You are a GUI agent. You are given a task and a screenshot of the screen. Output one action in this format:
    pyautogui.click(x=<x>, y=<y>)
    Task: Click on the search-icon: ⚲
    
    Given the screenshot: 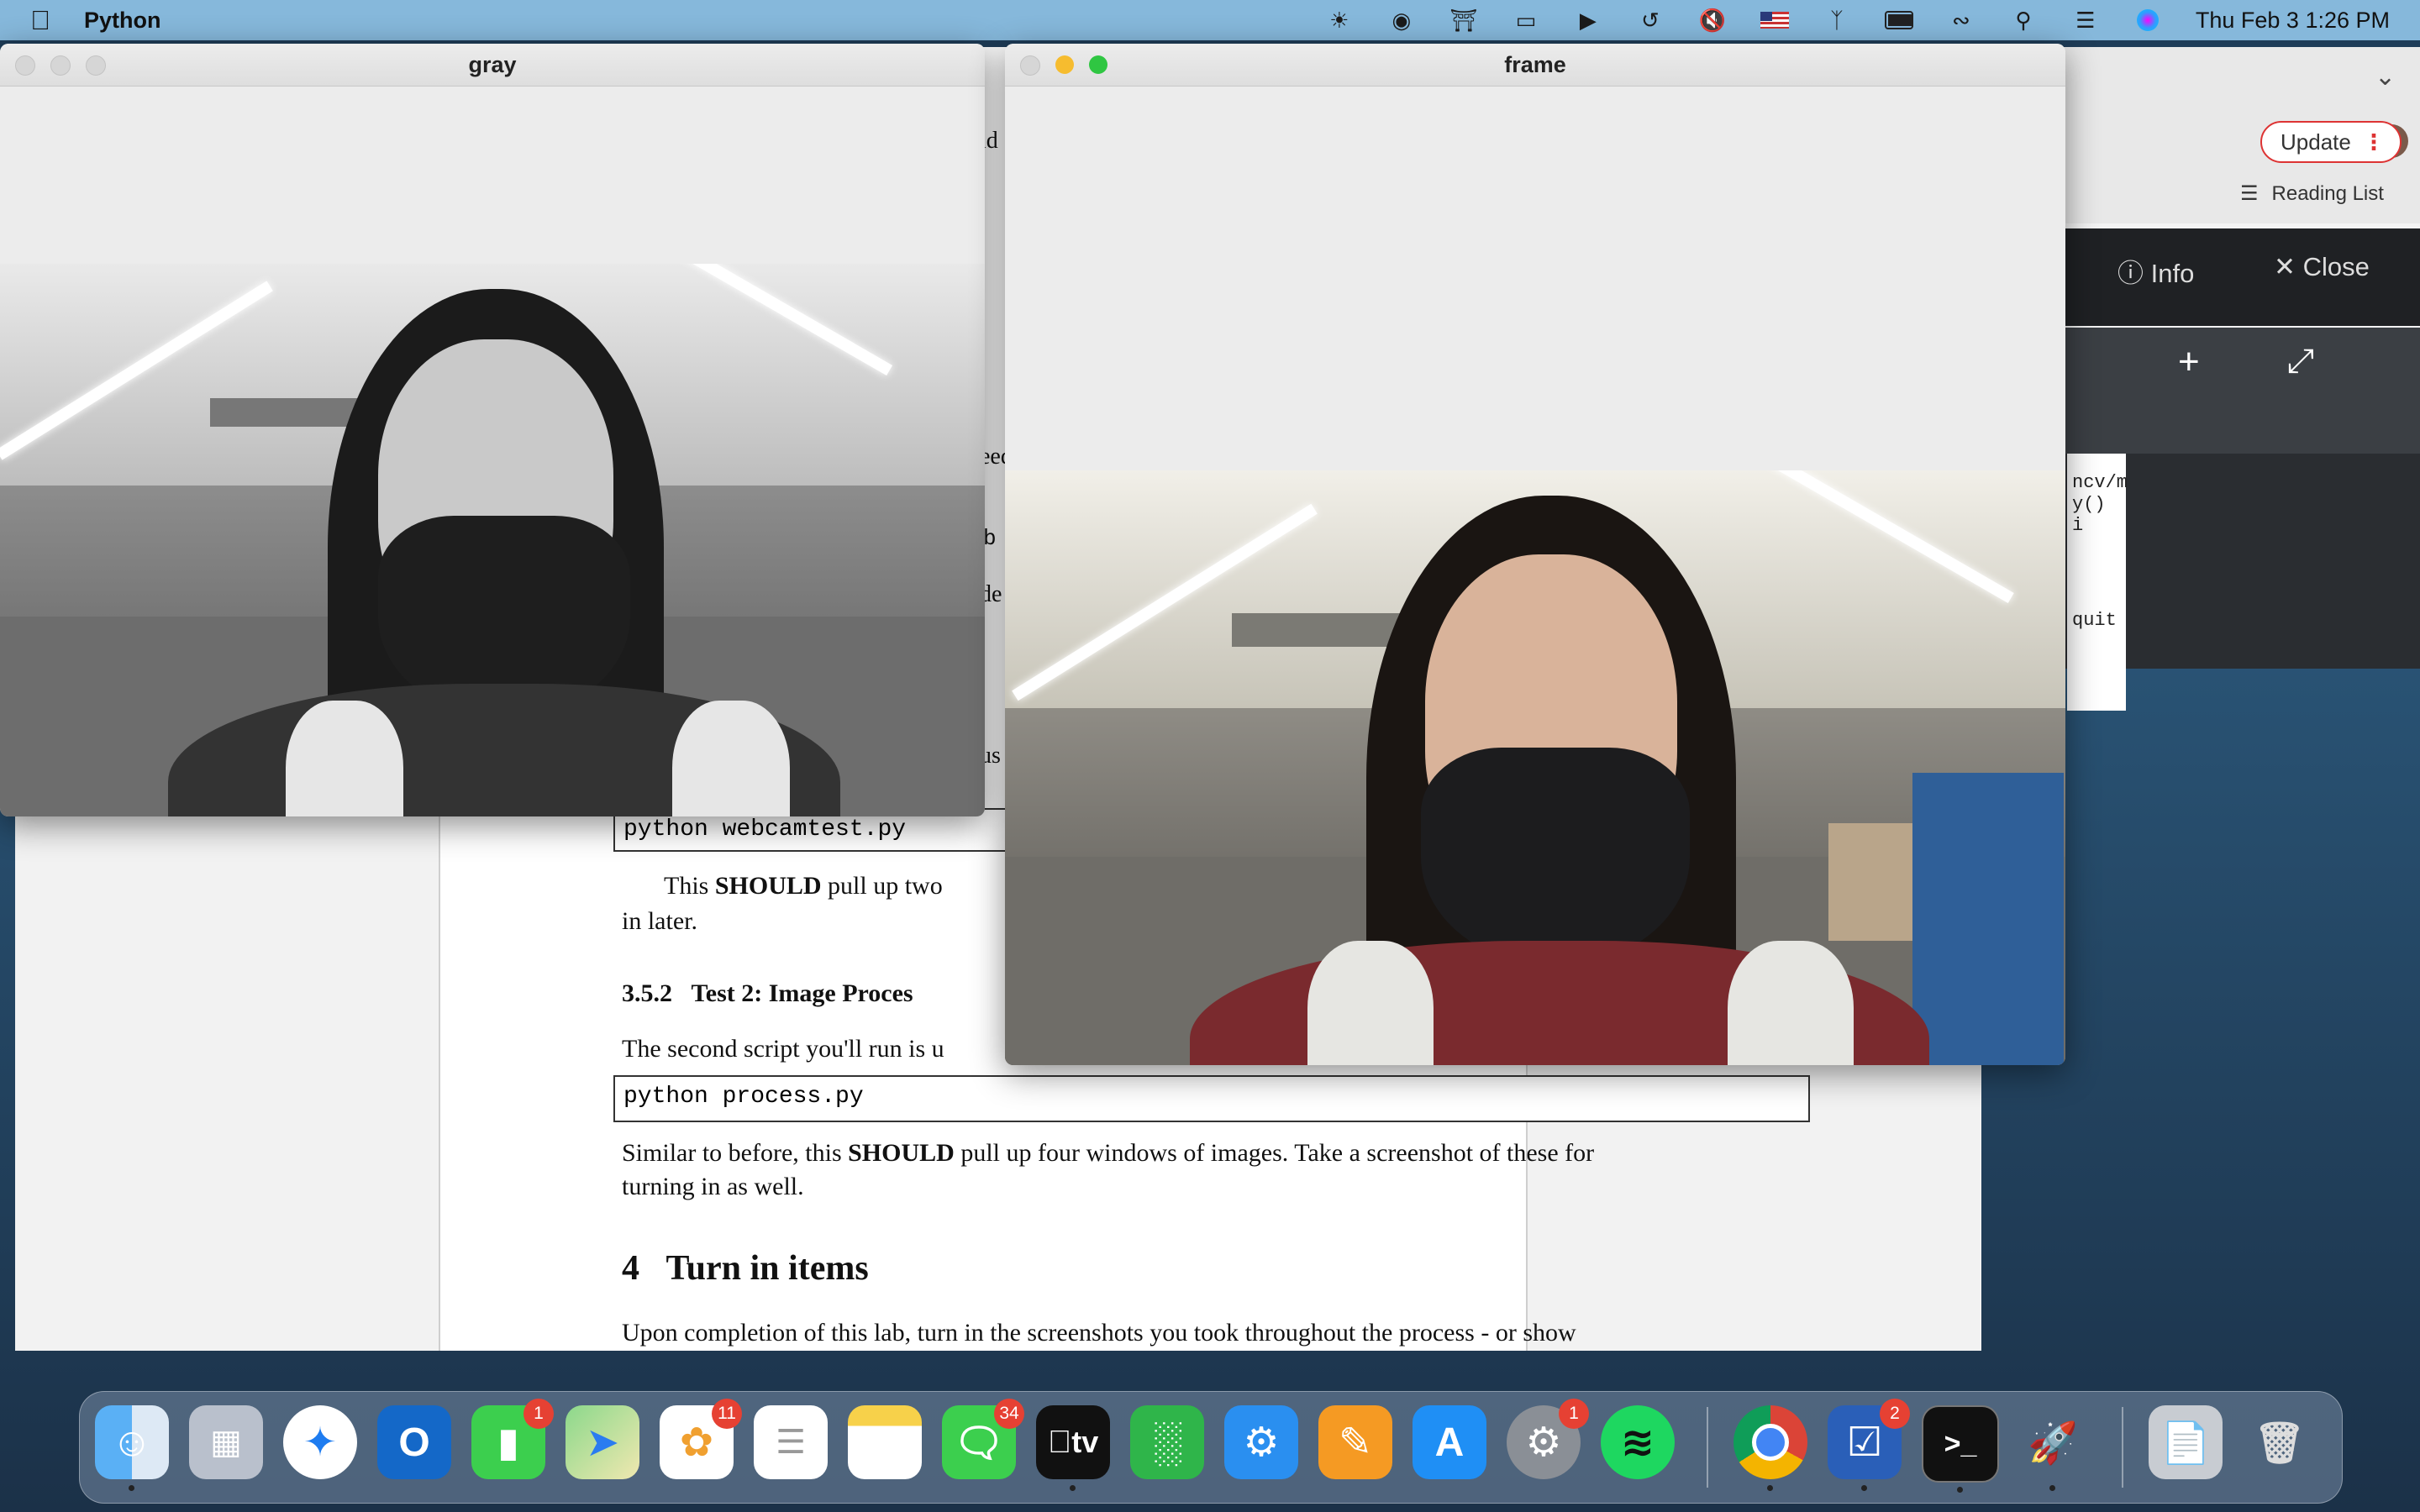 What is the action you would take?
    pyautogui.click(x=2024, y=20)
    